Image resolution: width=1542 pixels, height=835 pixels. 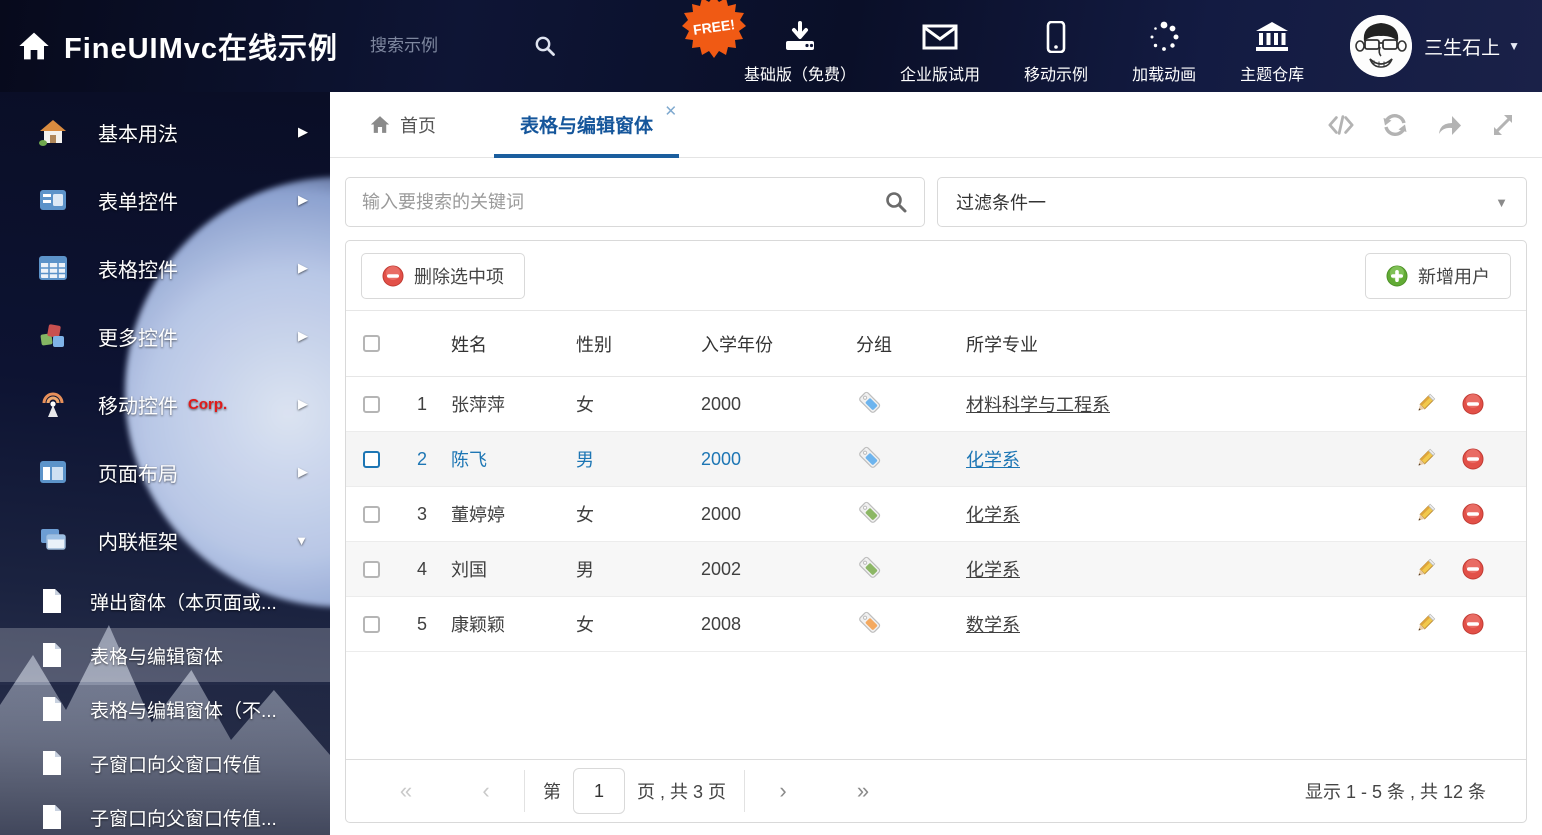 What do you see at coordinates (940, 75) in the screenshot?
I see `nav-enterprise-label: 企业版试用` at bounding box center [940, 75].